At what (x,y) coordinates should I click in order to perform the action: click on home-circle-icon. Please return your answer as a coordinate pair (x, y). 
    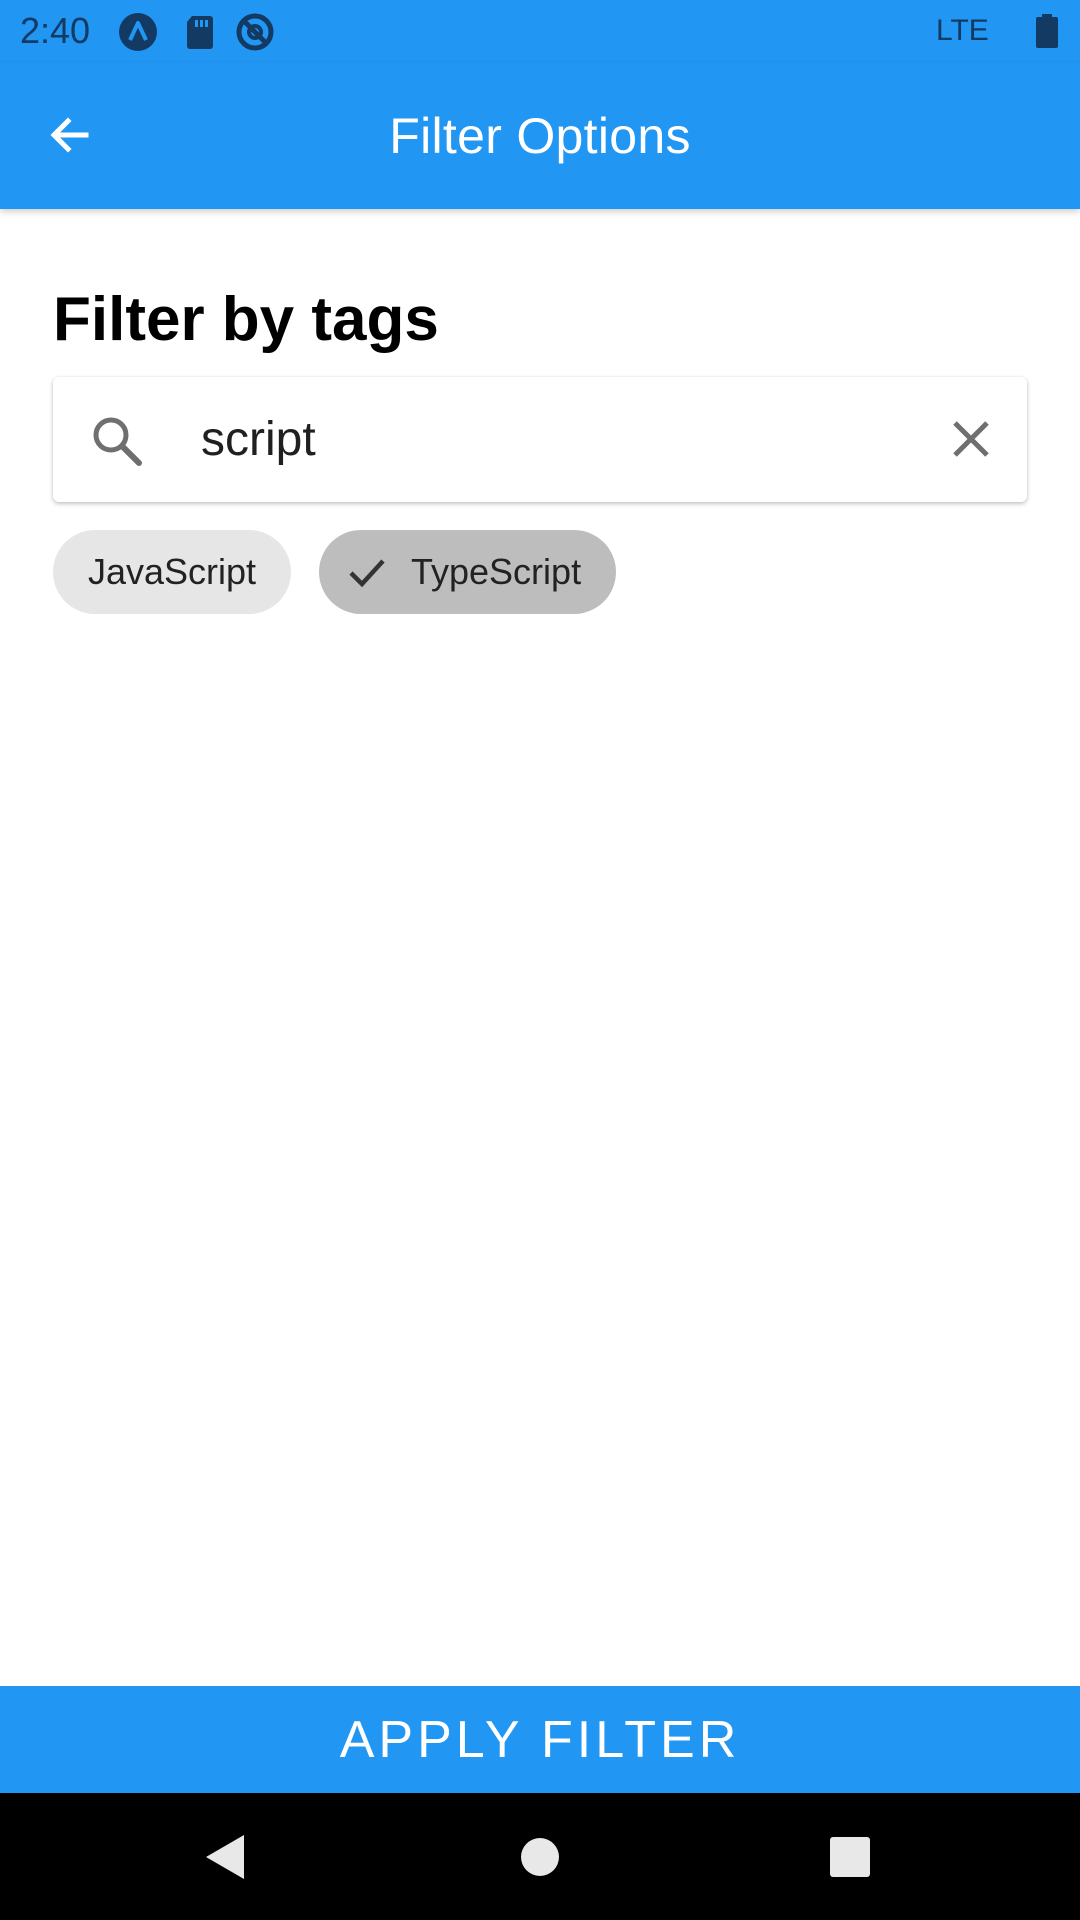
    Looking at the image, I should click on (540, 1857).